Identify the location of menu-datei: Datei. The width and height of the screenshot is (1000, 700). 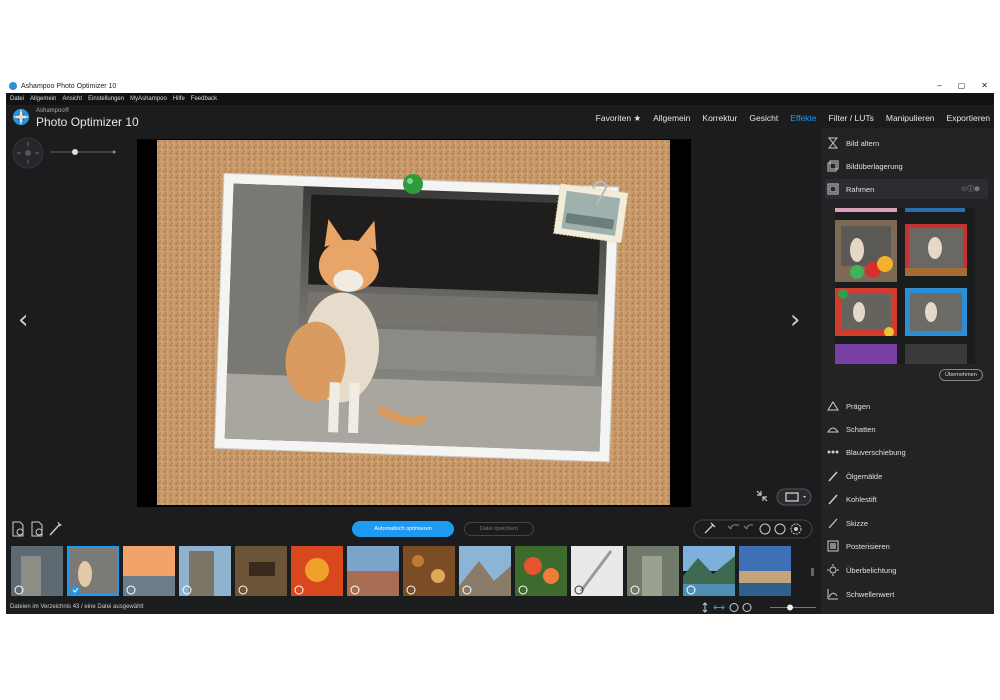
(17, 99).